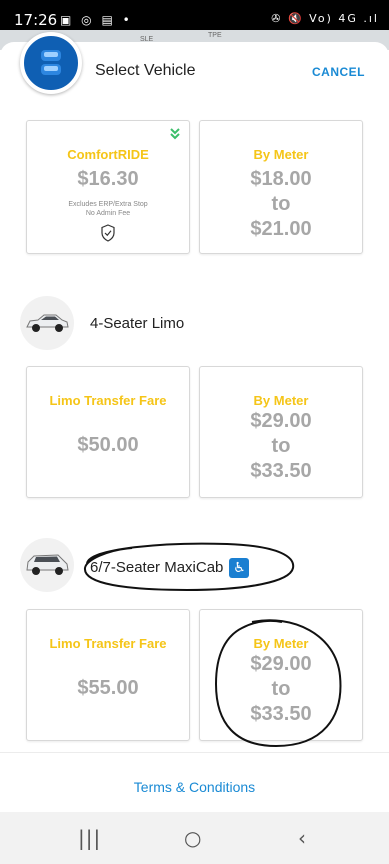 The height and width of the screenshot is (864, 389). What do you see at coordinates (108, 204) in the screenshot?
I see `fare-note: Excludes ERP/Extra Stop` at bounding box center [108, 204].